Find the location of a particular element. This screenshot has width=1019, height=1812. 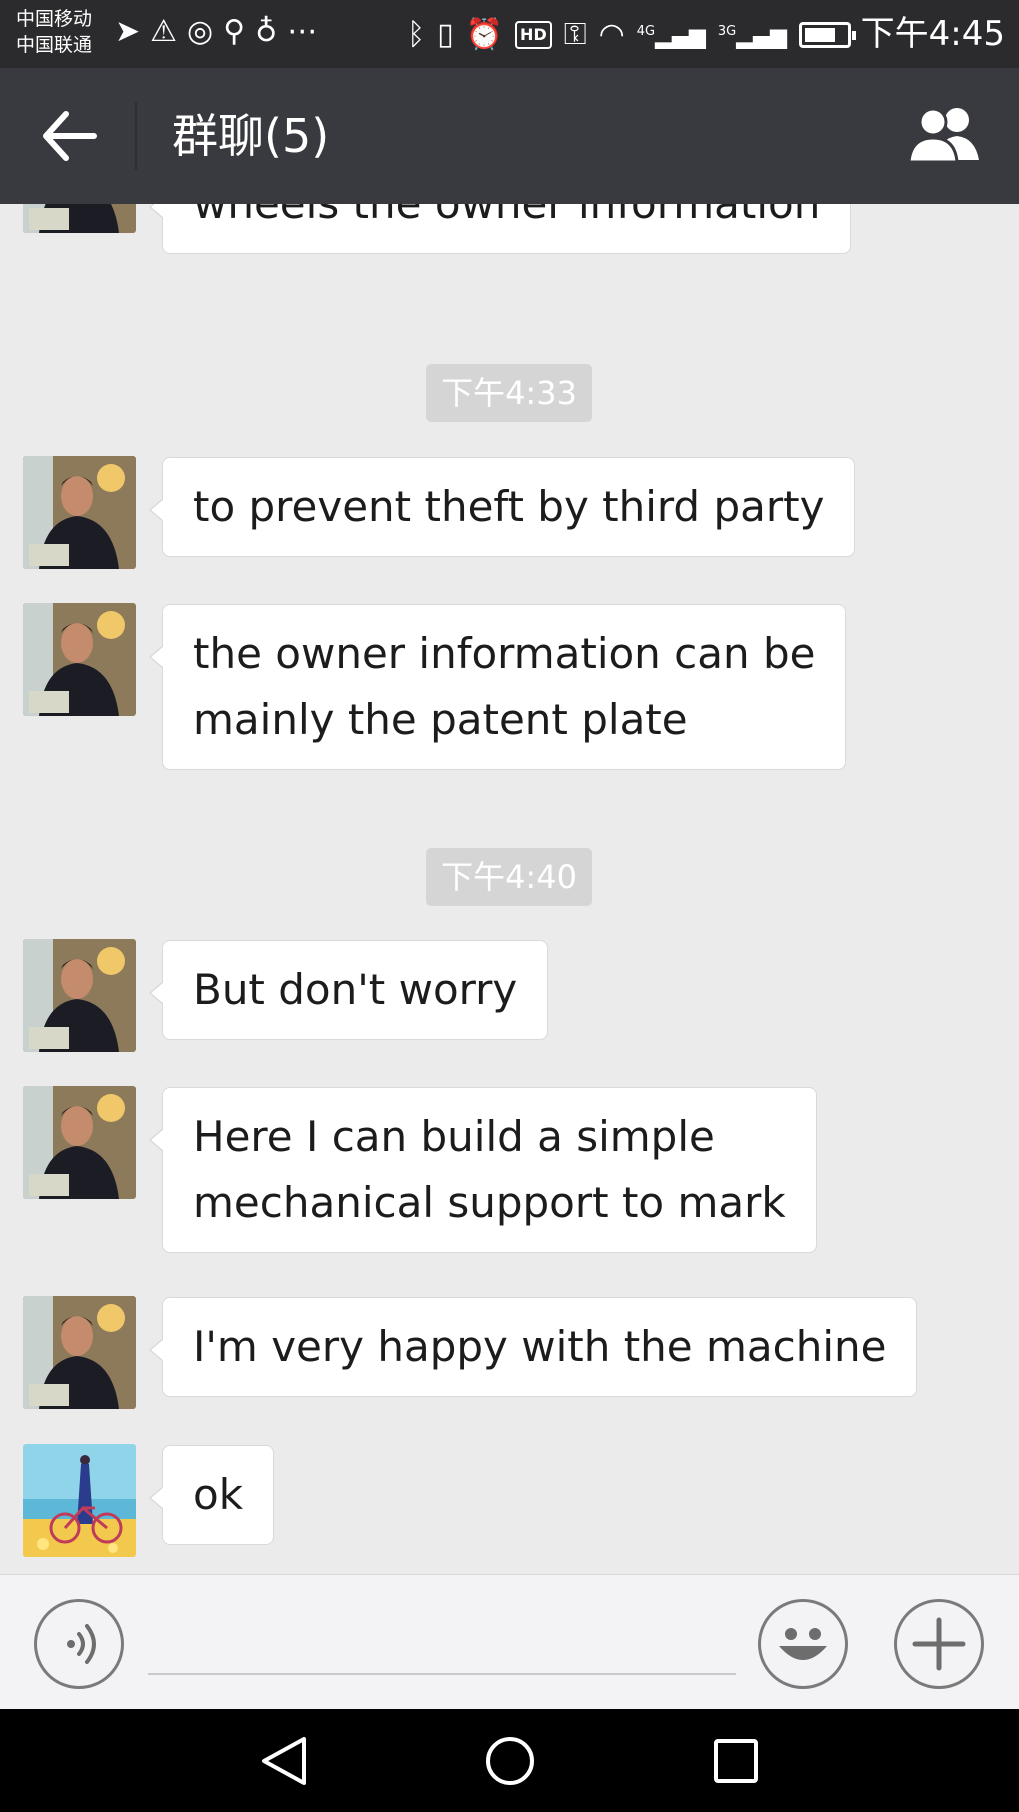

message-text: But don't worry is located at coordinates (355, 989).